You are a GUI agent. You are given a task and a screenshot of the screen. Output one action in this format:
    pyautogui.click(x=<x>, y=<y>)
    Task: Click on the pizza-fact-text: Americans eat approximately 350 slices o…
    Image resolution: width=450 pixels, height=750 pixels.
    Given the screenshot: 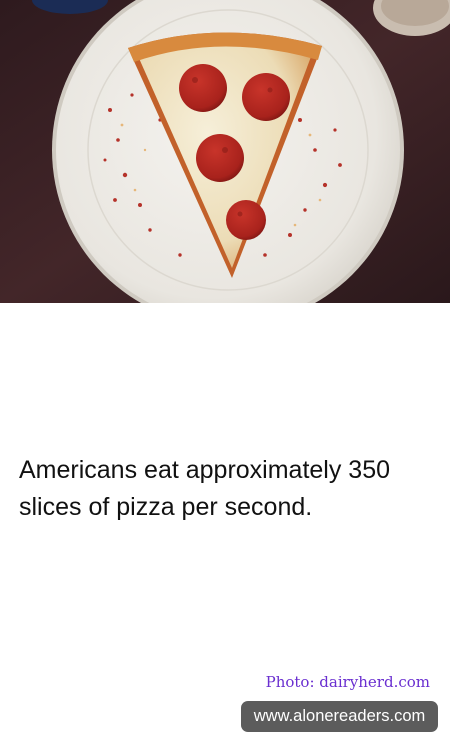 What is the action you would take?
    pyautogui.click(x=205, y=488)
    